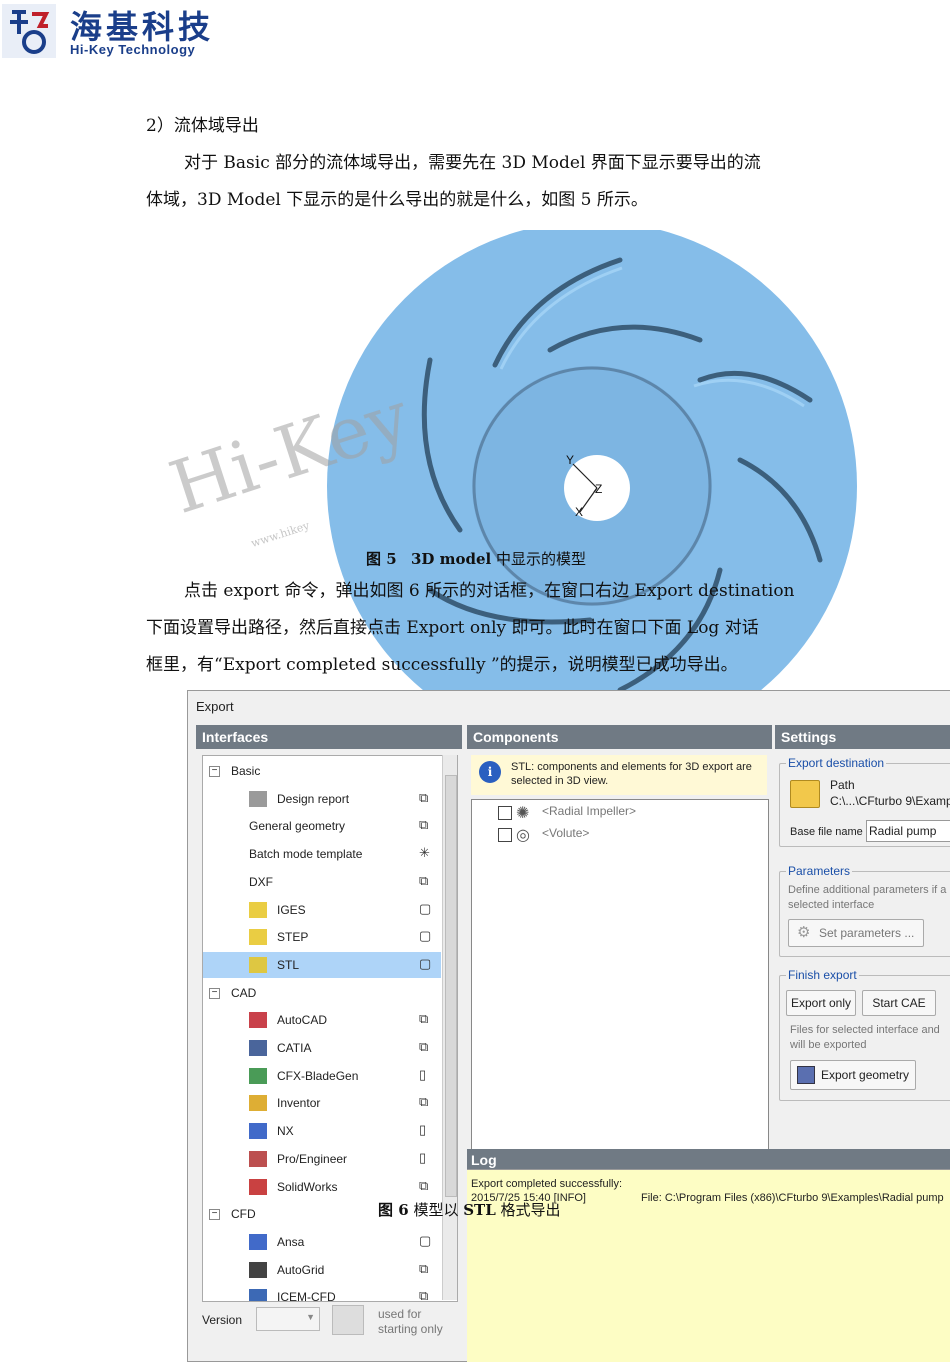 The height and width of the screenshot is (1362, 950). What do you see at coordinates (302, 1020) in the screenshot?
I see `tree-item-label: AutoCAD` at bounding box center [302, 1020].